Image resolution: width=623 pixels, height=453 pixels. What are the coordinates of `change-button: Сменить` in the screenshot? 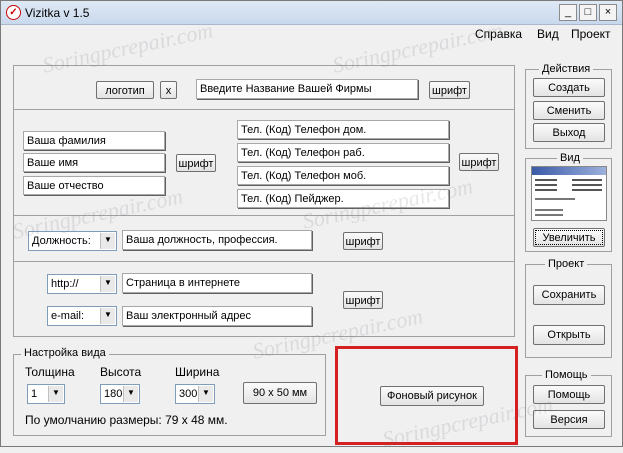 It's located at (569, 110).